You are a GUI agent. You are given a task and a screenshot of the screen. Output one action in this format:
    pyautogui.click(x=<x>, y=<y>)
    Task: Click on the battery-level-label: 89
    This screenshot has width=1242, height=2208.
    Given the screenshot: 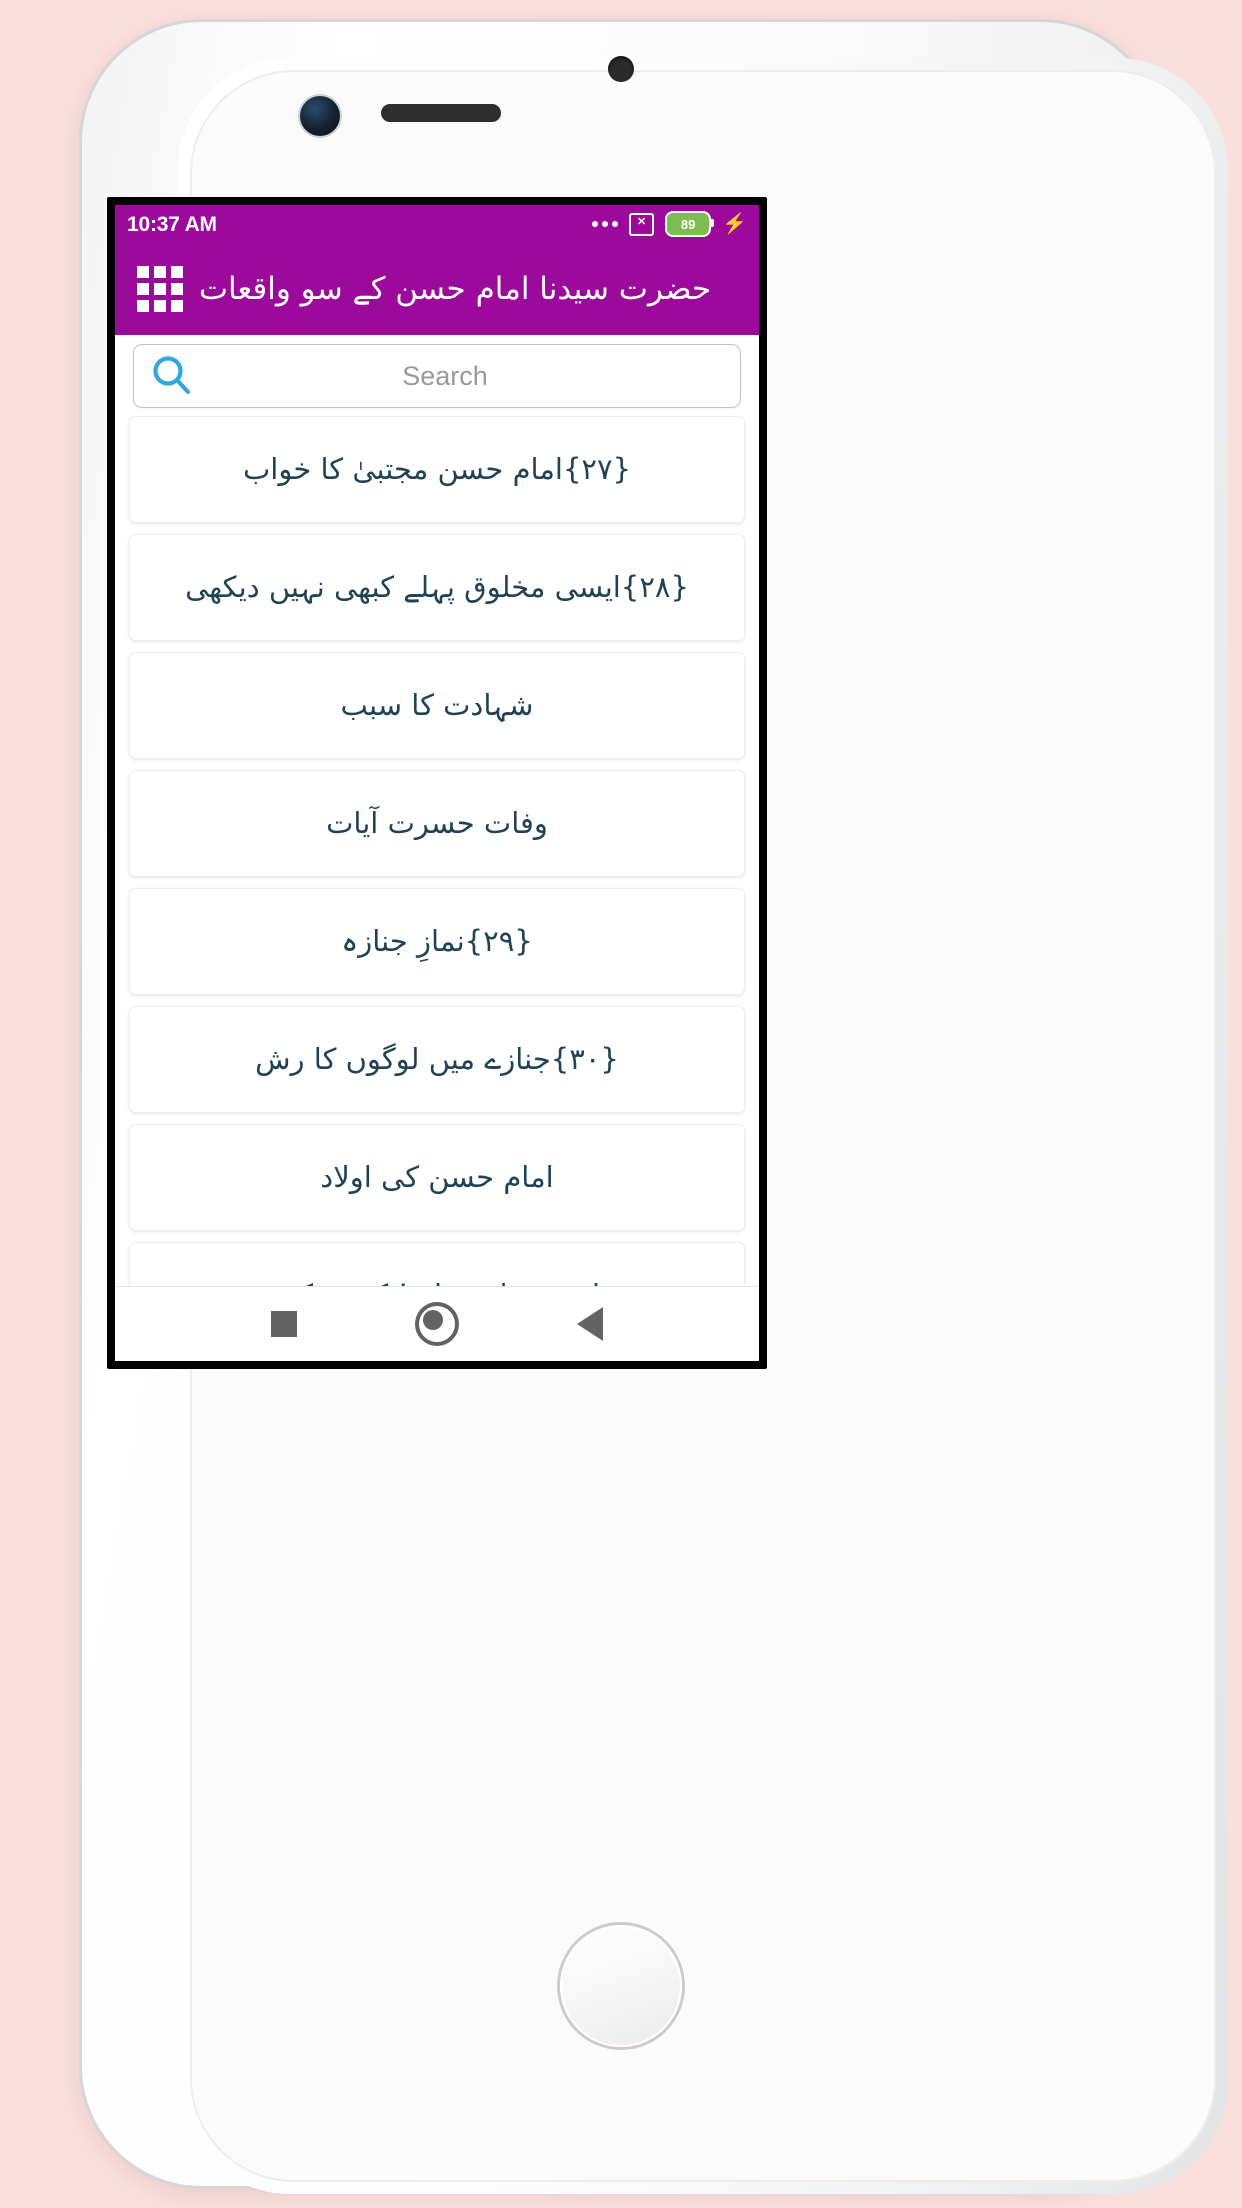 What is the action you would take?
    pyautogui.click(x=688, y=224)
    